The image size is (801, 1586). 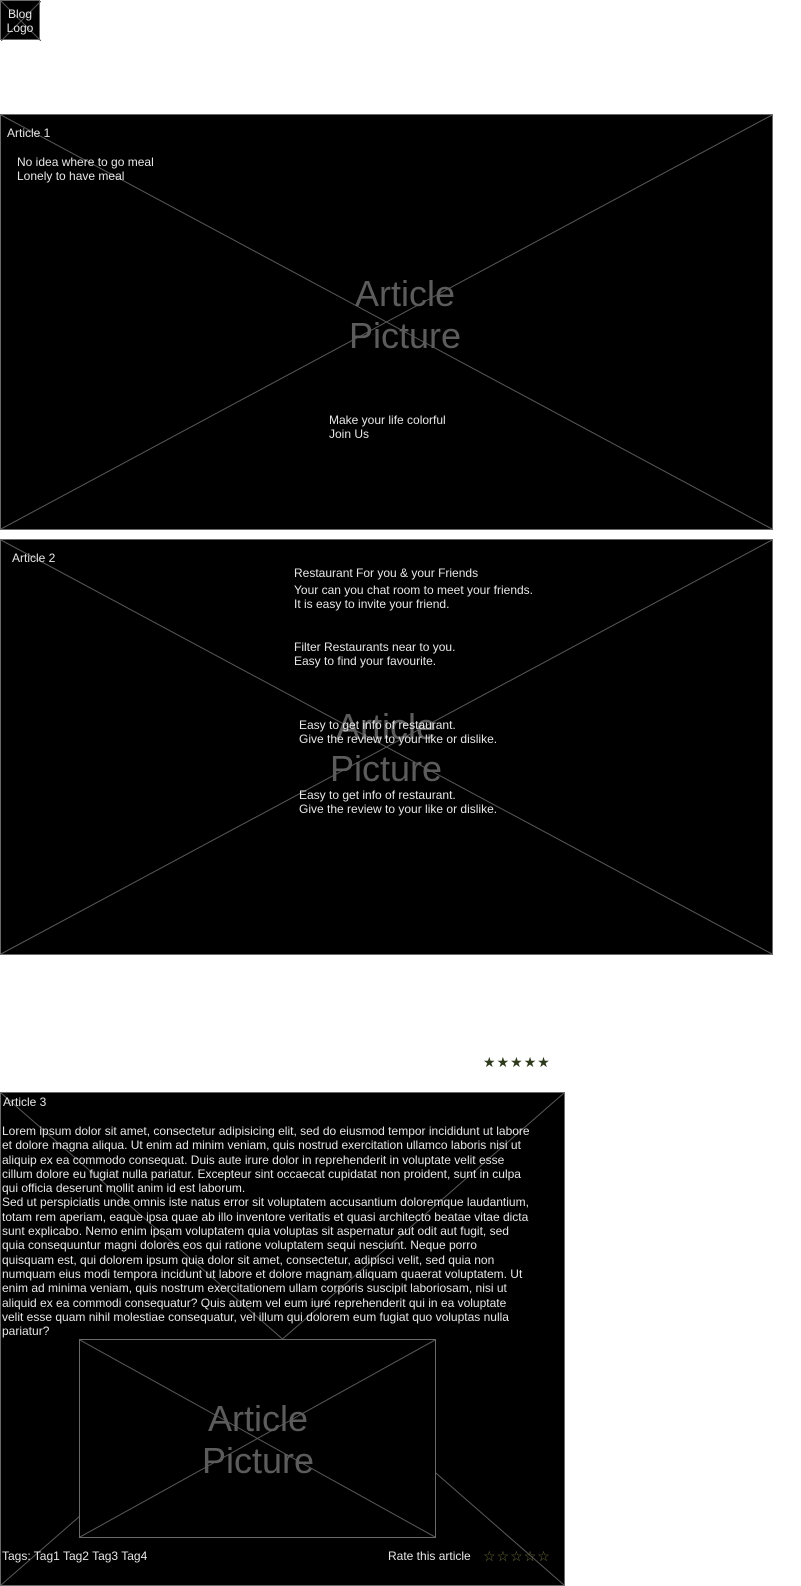 What do you see at coordinates (71, 176) in the screenshot?
I see `article-1-tagline-line2: Lonely to have meal` at bounding box center [71, 176].